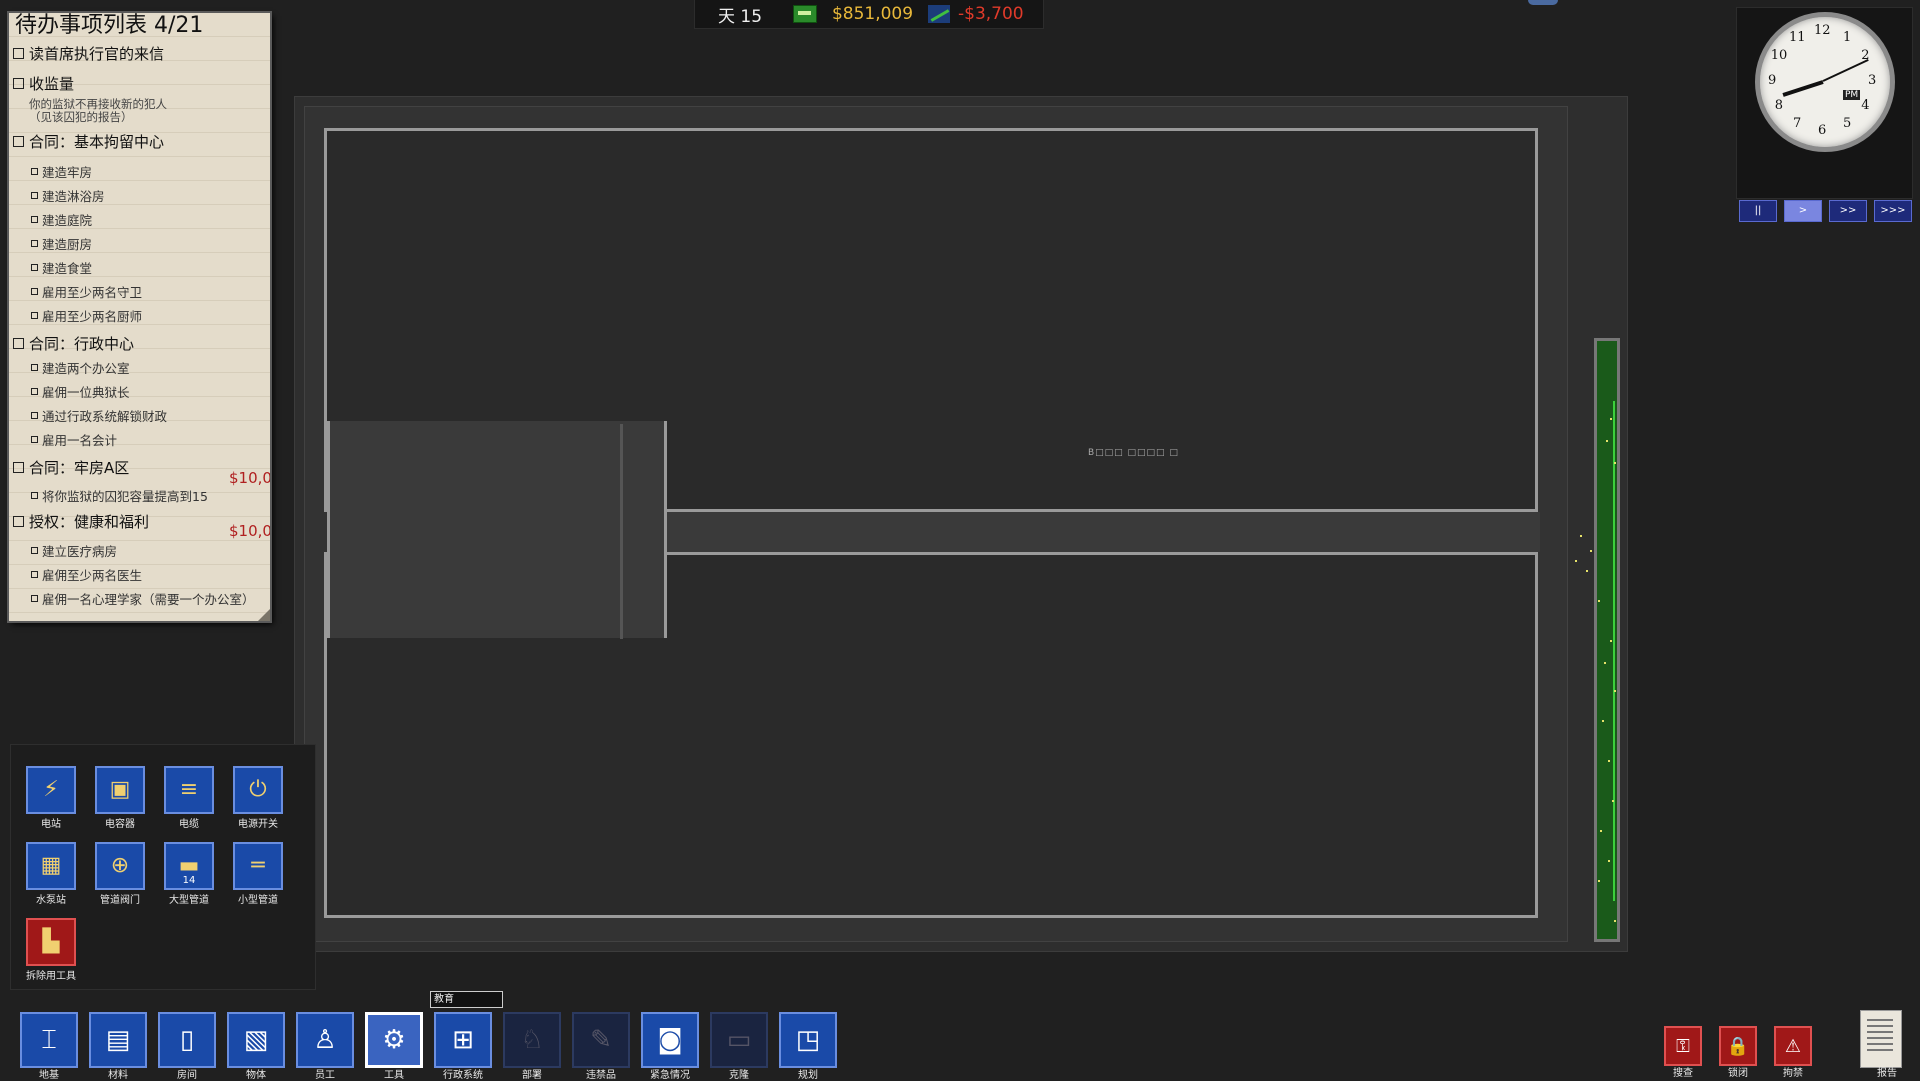 The width and height of the screenshot is (1920, 1081). What do you see at coordinates (89, 521) in the screenshot?
I see `todo-text: 授权：健康和福利` at bounding box center [89, 521].